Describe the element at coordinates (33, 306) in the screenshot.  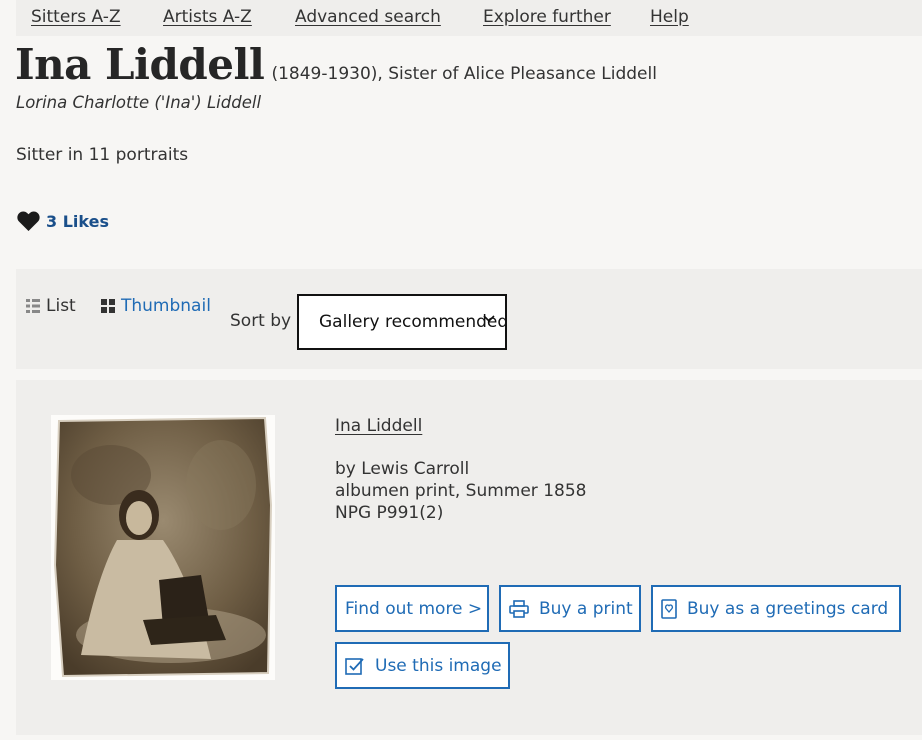
I see `list-icon` at that location.